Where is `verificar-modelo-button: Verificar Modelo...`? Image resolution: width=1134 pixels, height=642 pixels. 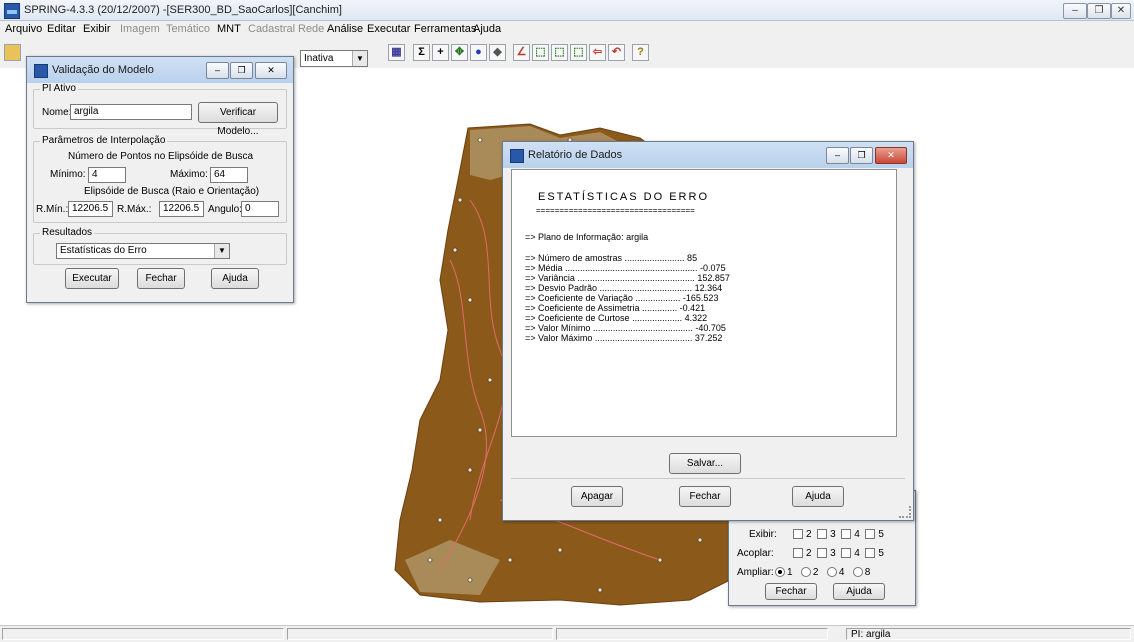 verificar-modelo-button: Verificar Modelo... is located at coordinates (238, 119).